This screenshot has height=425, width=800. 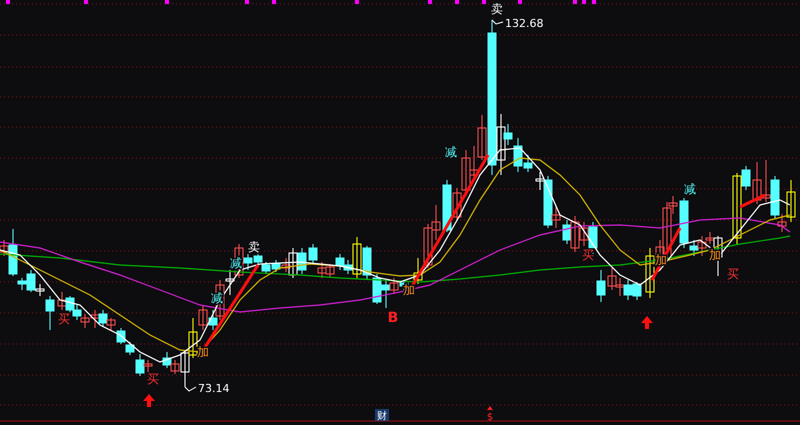 I want to click on low-price-label: 73.14, so click(x=214, y=388).